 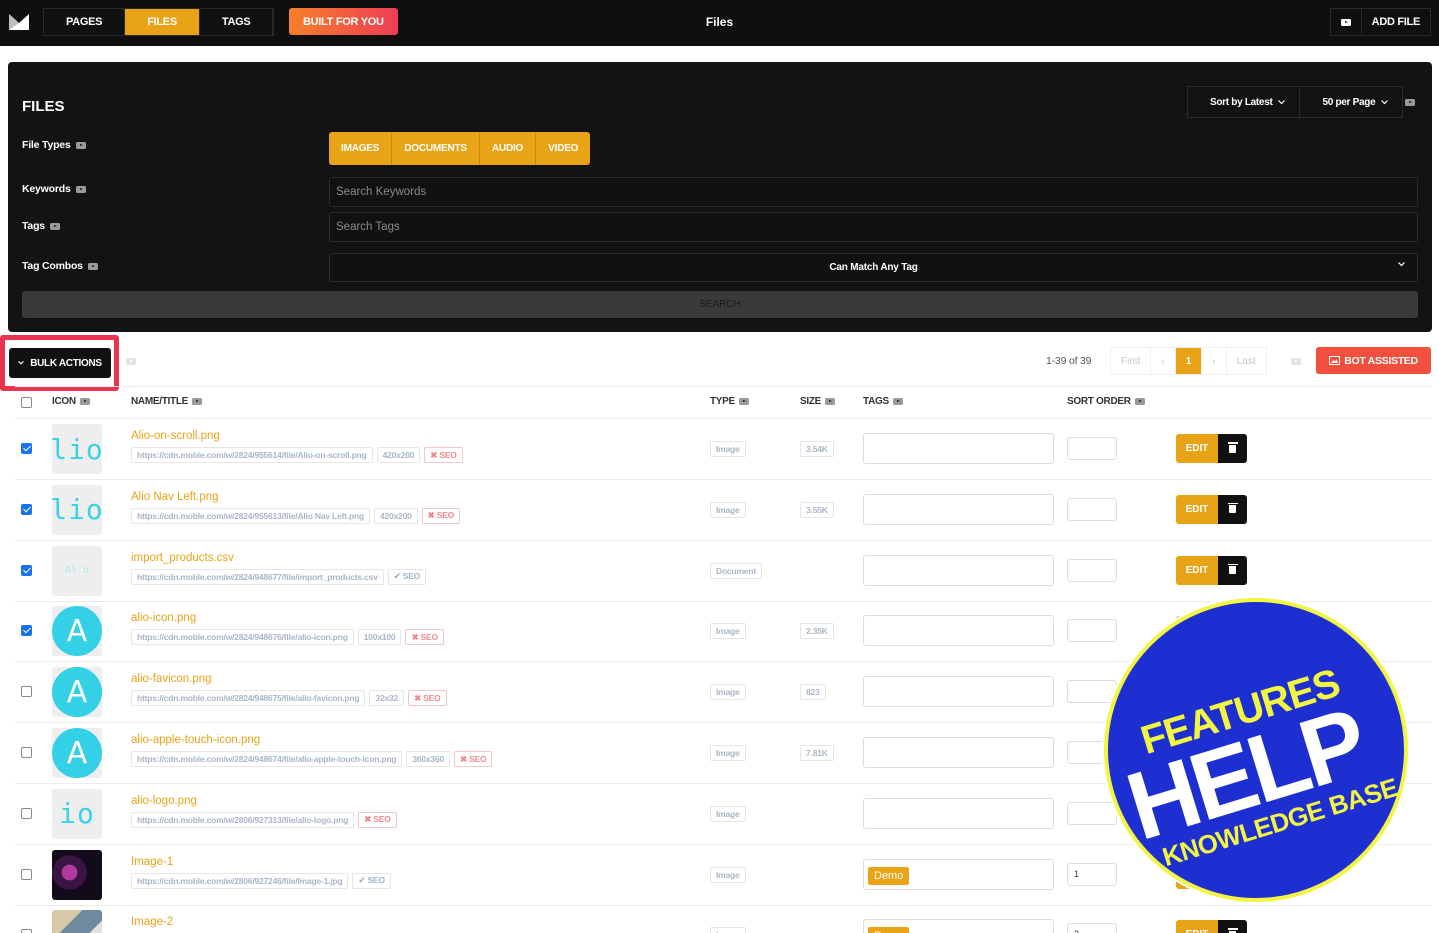 I want to click on file-name-link: Image-1, so click(x=152, y=862).